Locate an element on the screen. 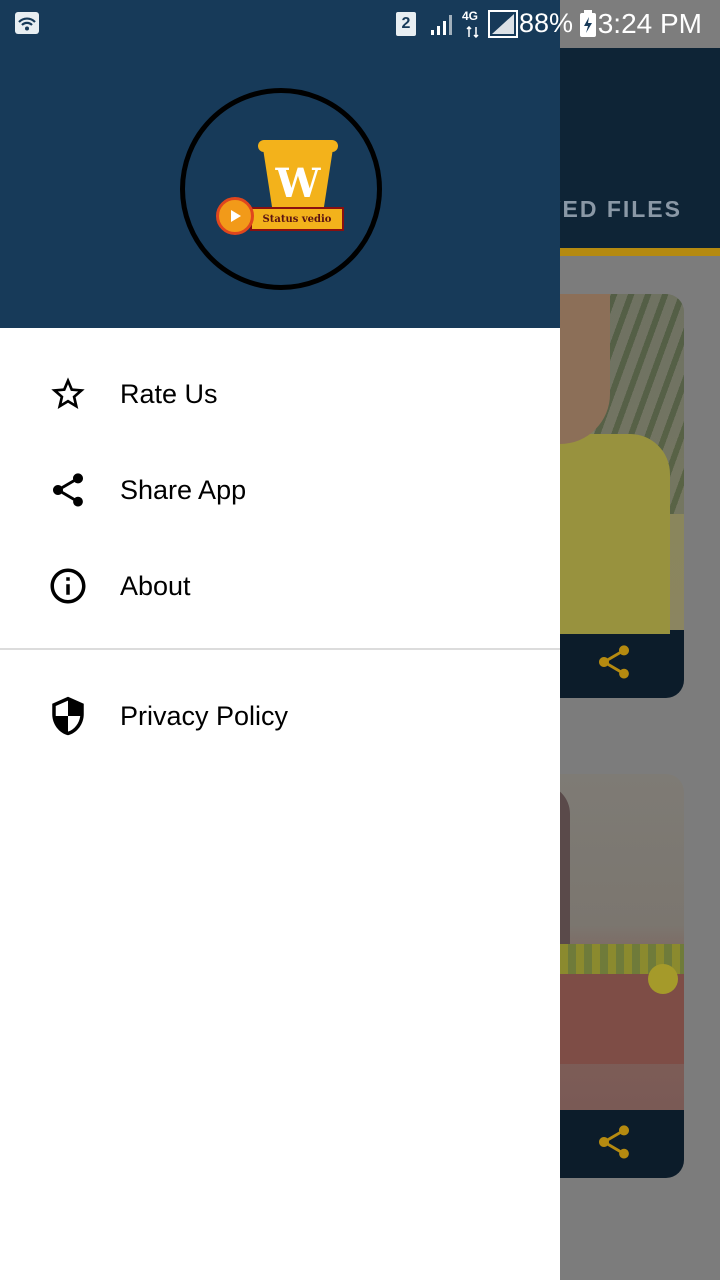 This screenshot has height=1280, width=720. network-type: 4G is located at coordinates (470, 16).